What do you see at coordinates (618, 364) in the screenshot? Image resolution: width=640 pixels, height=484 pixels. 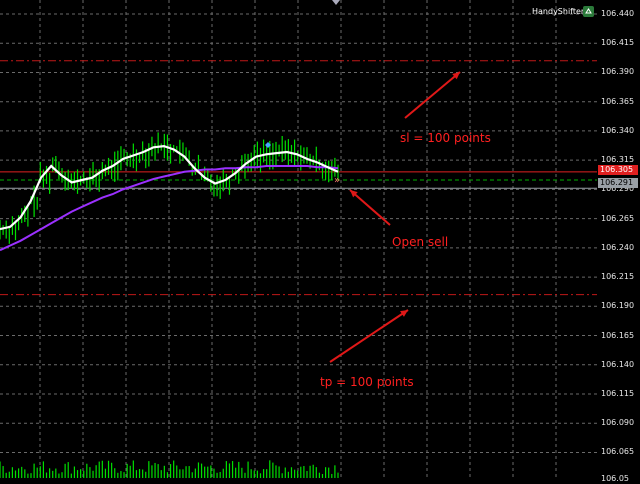 I see `price-tick-label: 106.140` at bounding box center [618, 364].